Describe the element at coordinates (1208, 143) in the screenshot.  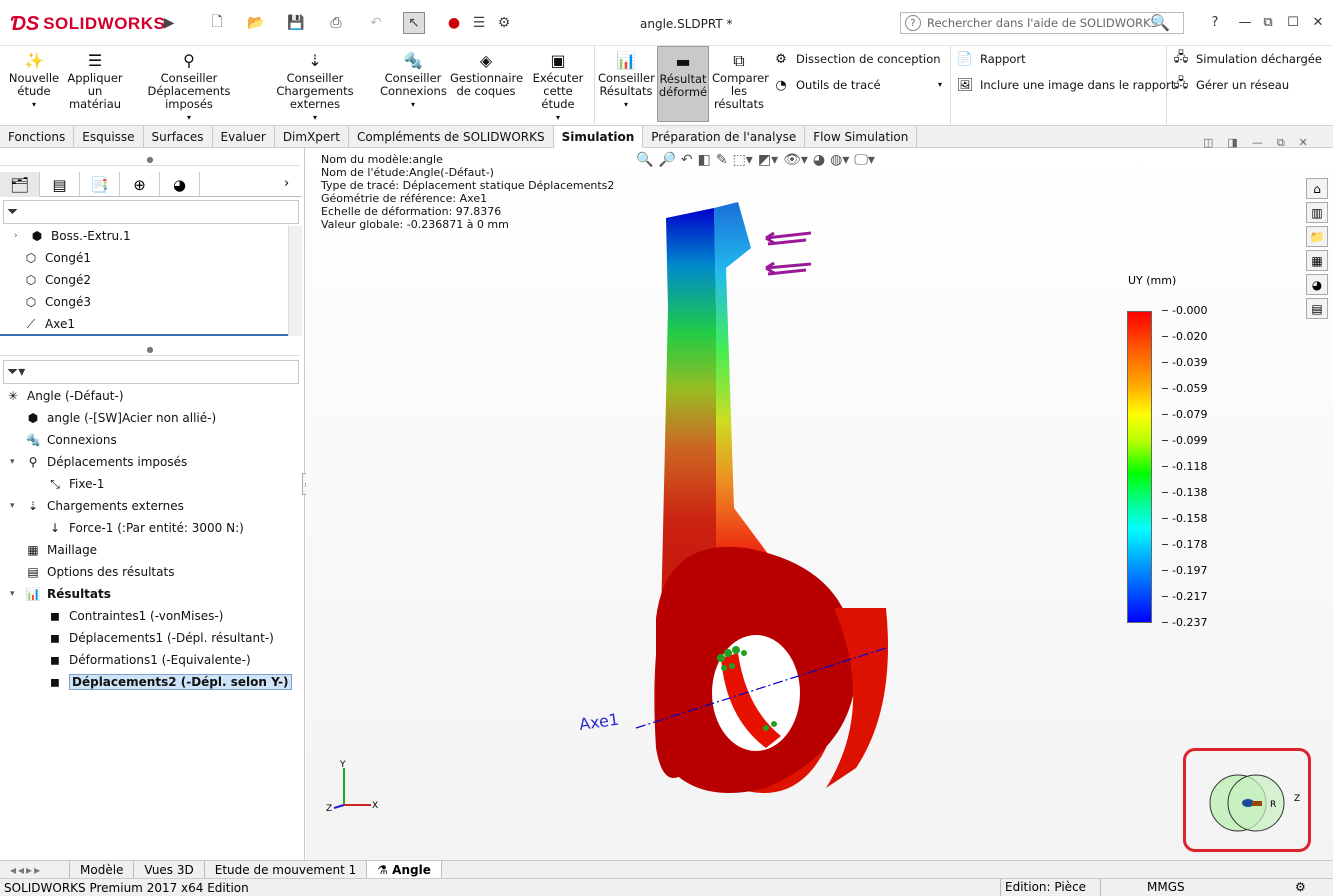
I see `viewport-prev-icon: ◫` at that location.